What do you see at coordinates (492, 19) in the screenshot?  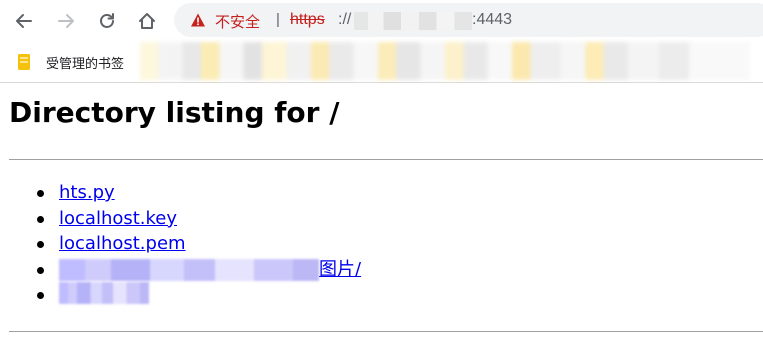 I see `url-port: :4443` at bounding box center [492, 19].